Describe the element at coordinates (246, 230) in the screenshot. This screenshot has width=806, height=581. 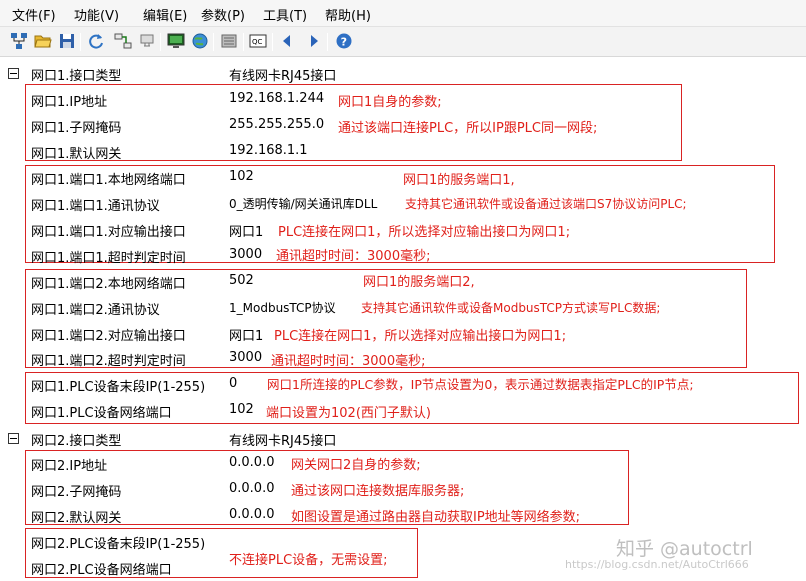
I see `net1-port1-output-value: 网口1` at that location.